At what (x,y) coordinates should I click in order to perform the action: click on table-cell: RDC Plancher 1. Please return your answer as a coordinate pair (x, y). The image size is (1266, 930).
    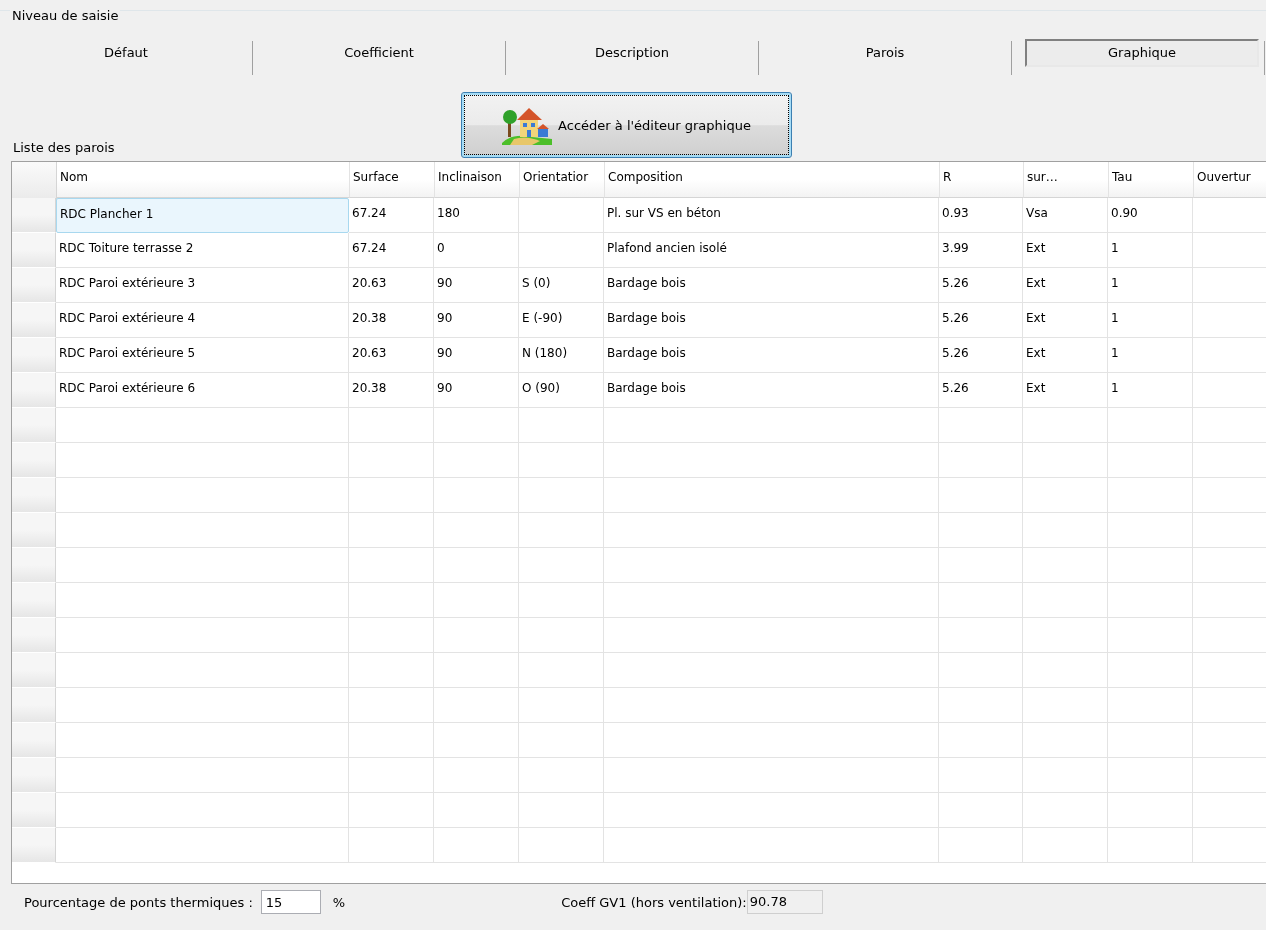
    Looking at the image, I should click on (202, 215).